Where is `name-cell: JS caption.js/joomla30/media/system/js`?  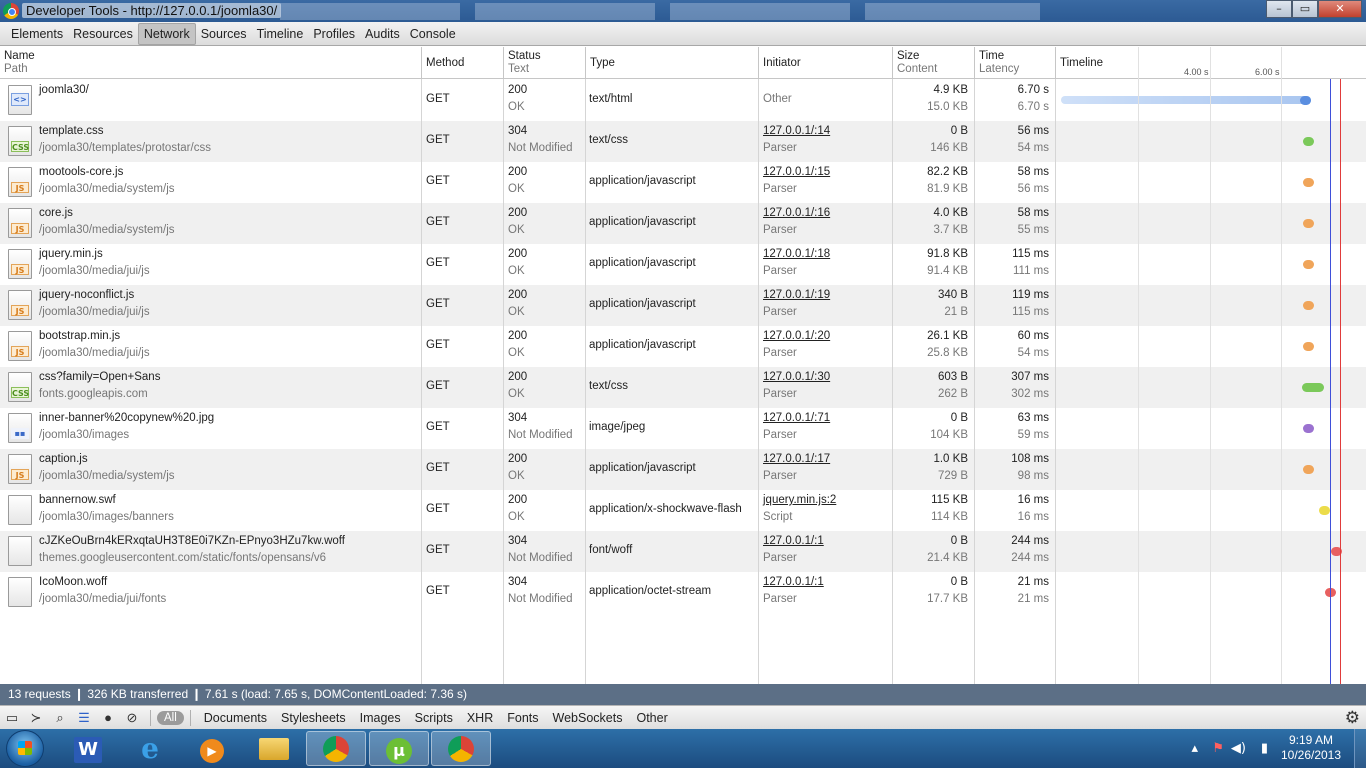 name-cell: JS caption.js/joomla30/media/system/js is located at coordinates (210, 469).